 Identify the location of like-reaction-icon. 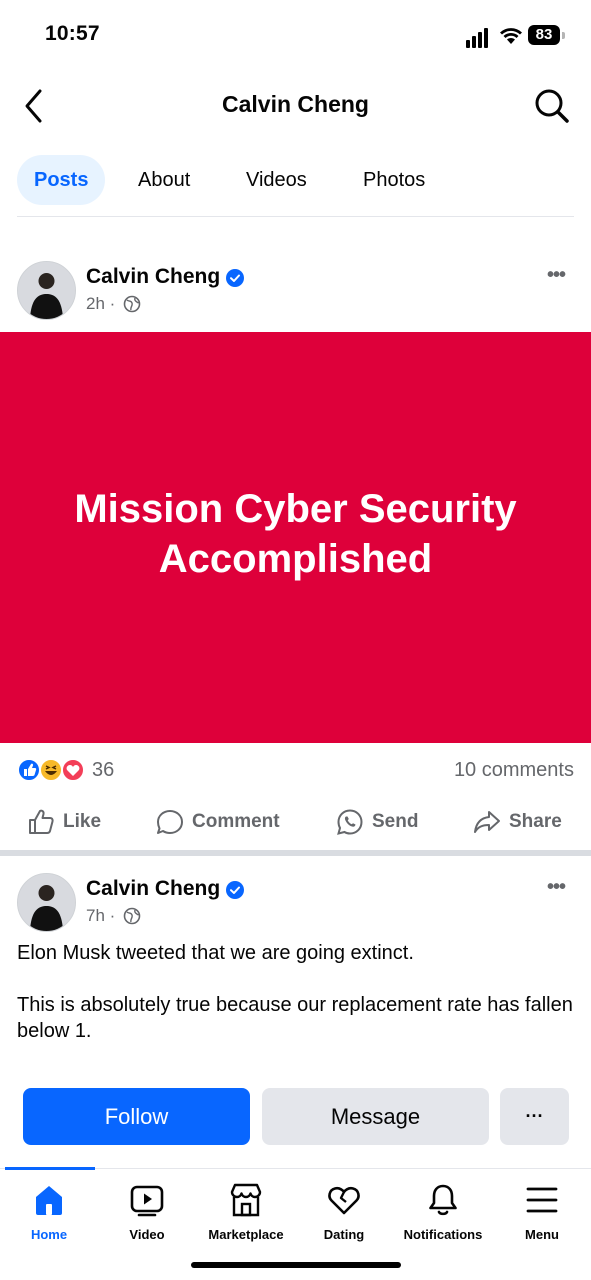
(29, 770).